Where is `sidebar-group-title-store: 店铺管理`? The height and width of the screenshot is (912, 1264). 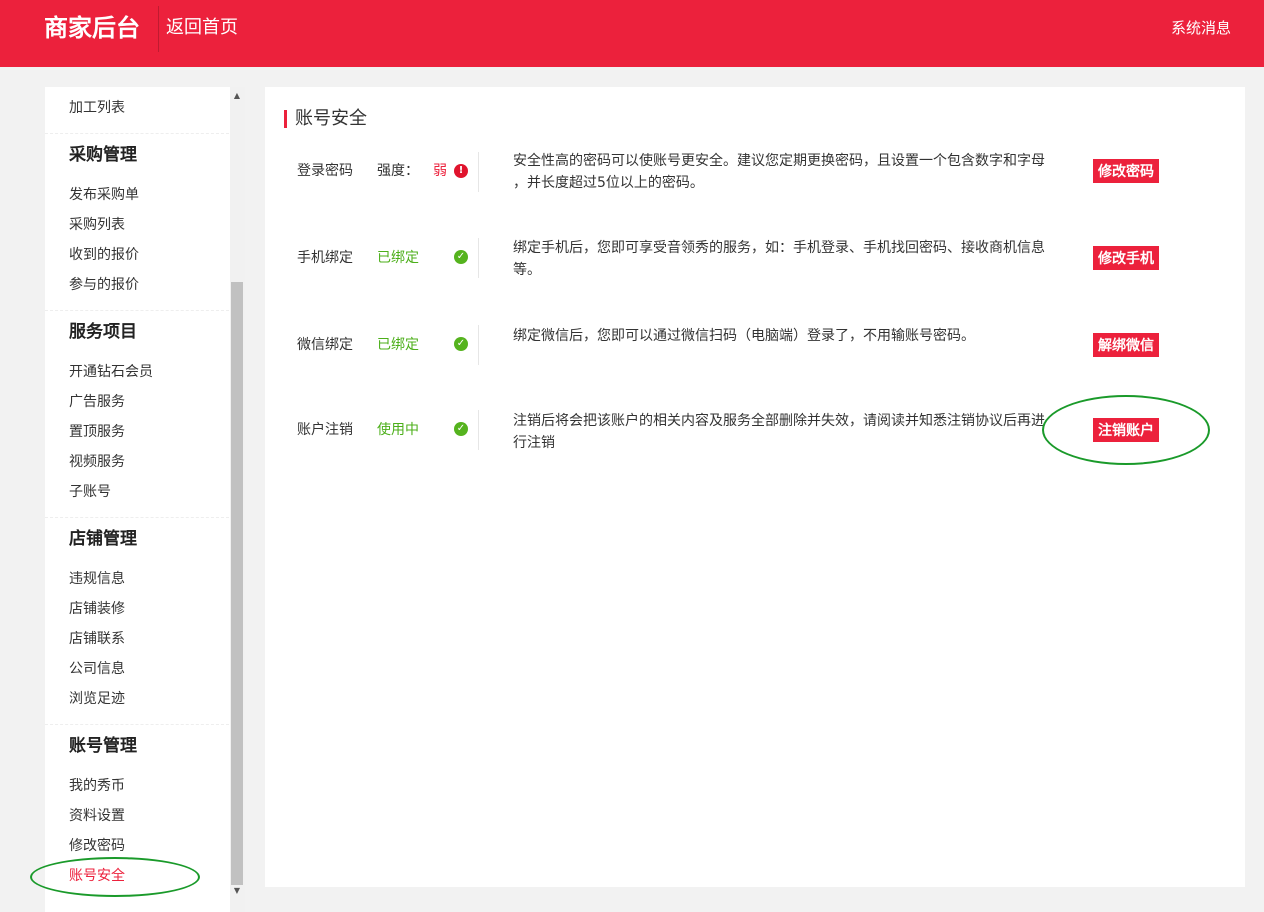
sidebar-group-title-store: 店铺管理 is located at coordinates (103, 539).